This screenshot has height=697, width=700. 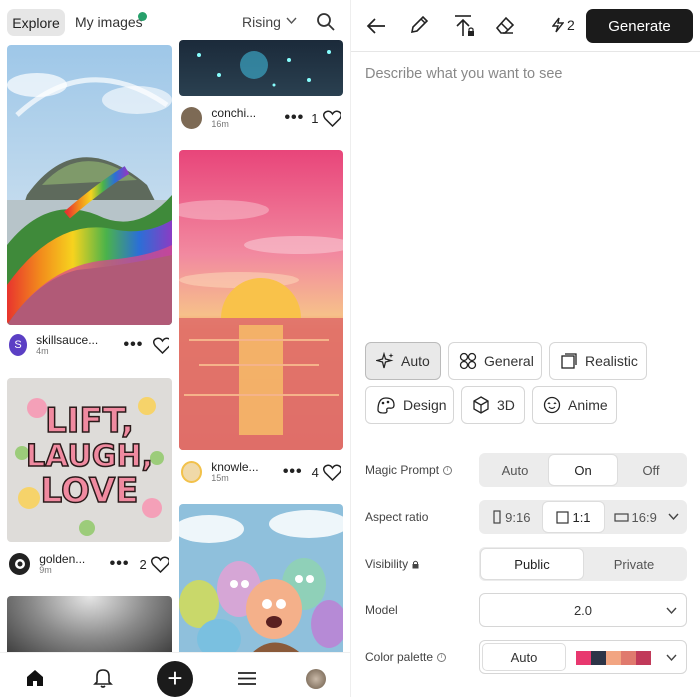 I want to click on profile-avatar, so click(x=316, y=679).